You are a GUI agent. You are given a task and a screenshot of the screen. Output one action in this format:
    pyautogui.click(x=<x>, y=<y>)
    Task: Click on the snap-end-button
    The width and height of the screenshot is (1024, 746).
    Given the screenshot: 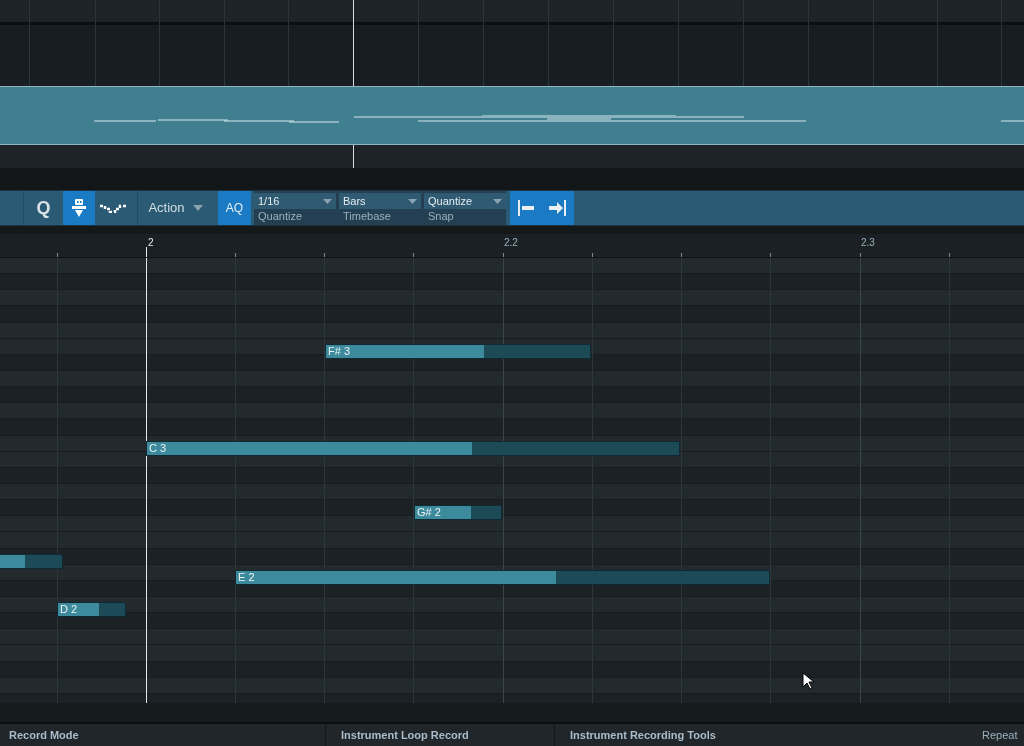 What is the action you would take?
    pyautogui.click(x=558, y=208)
    